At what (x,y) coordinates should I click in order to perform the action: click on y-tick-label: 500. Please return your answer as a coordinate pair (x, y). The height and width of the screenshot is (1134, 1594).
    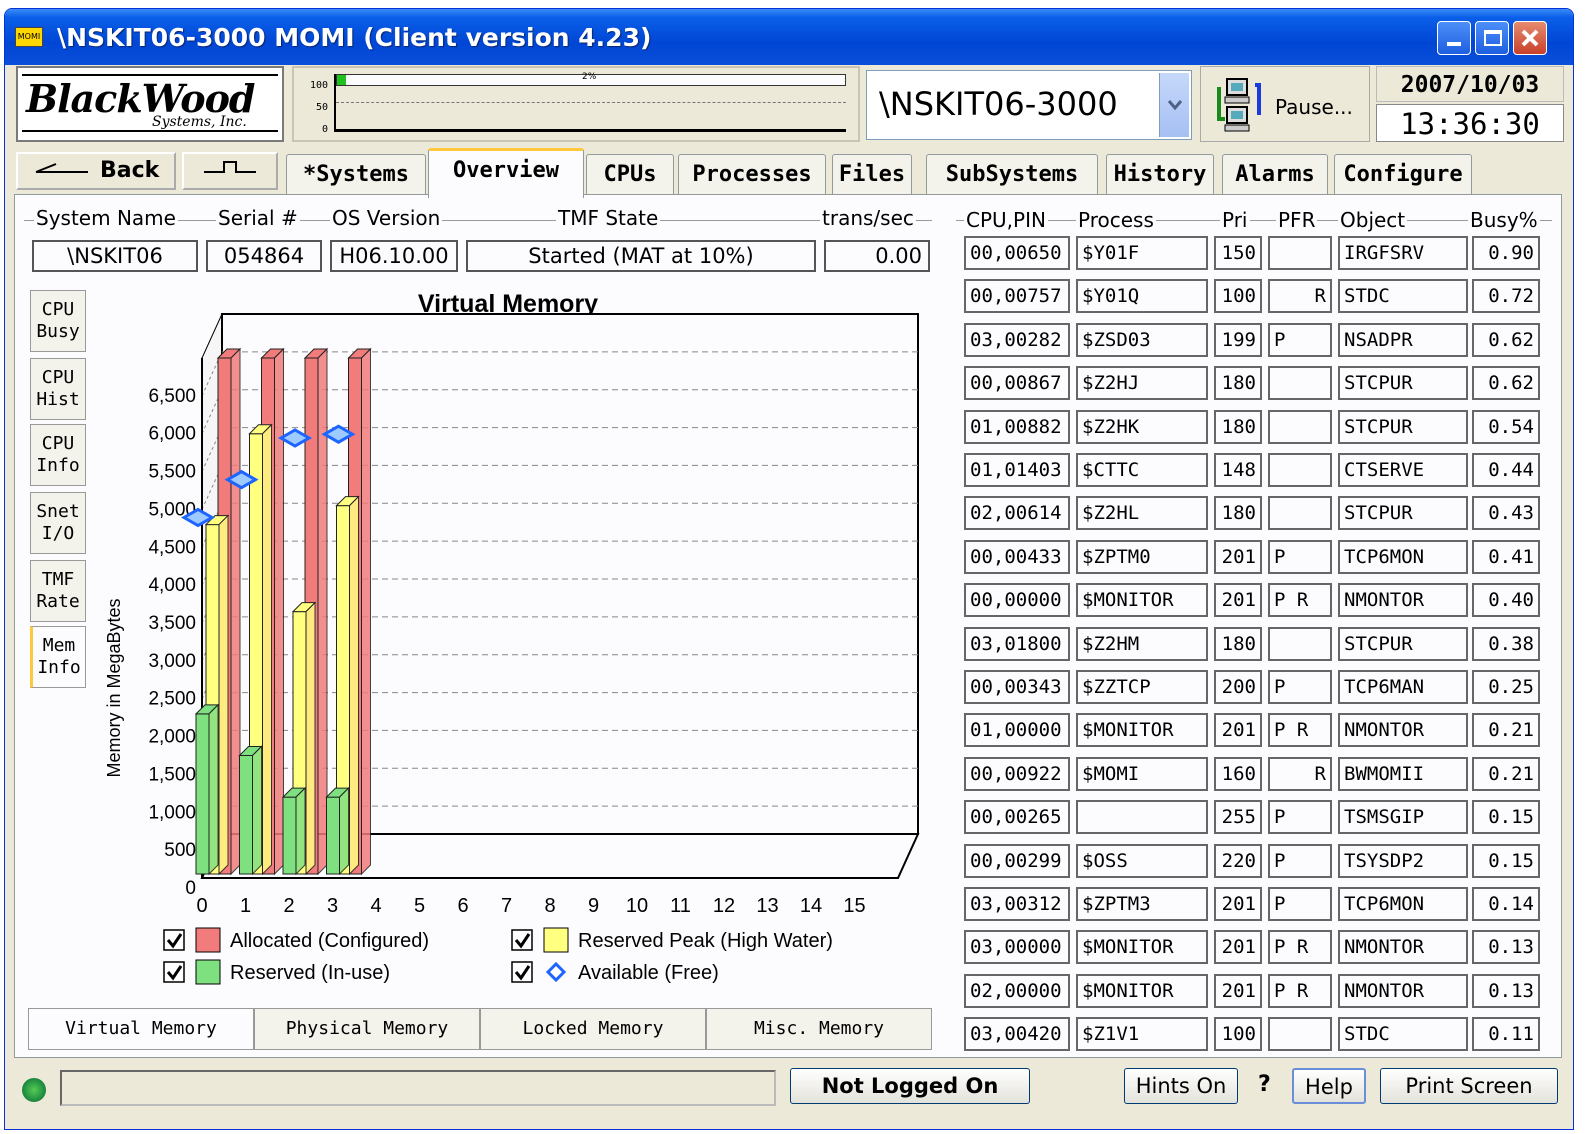
    Looking at the image, I should click on (180, 850).